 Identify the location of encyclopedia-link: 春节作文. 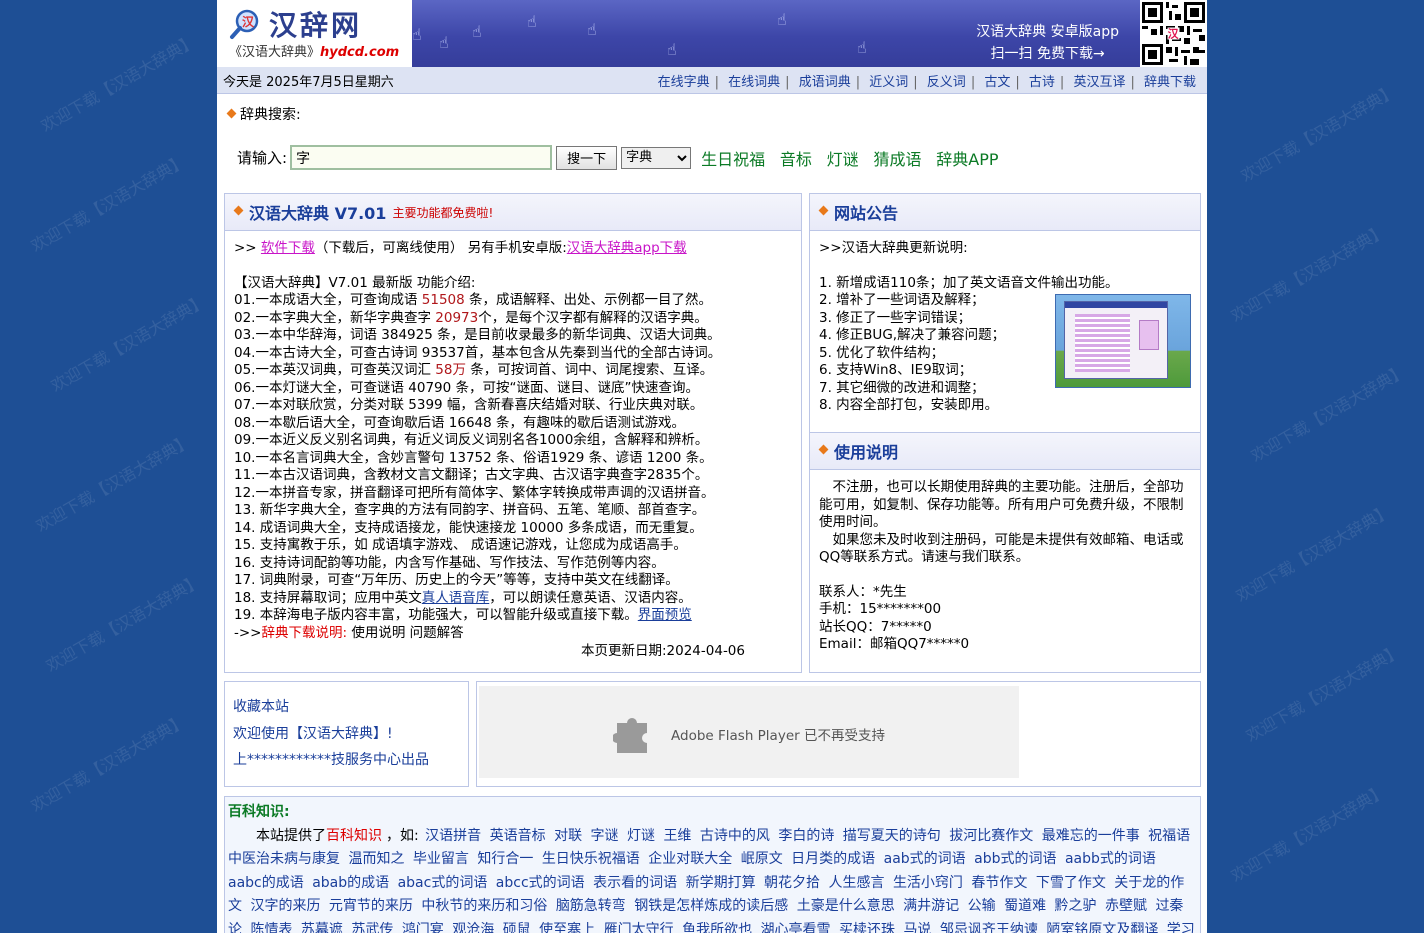
(999, 883).